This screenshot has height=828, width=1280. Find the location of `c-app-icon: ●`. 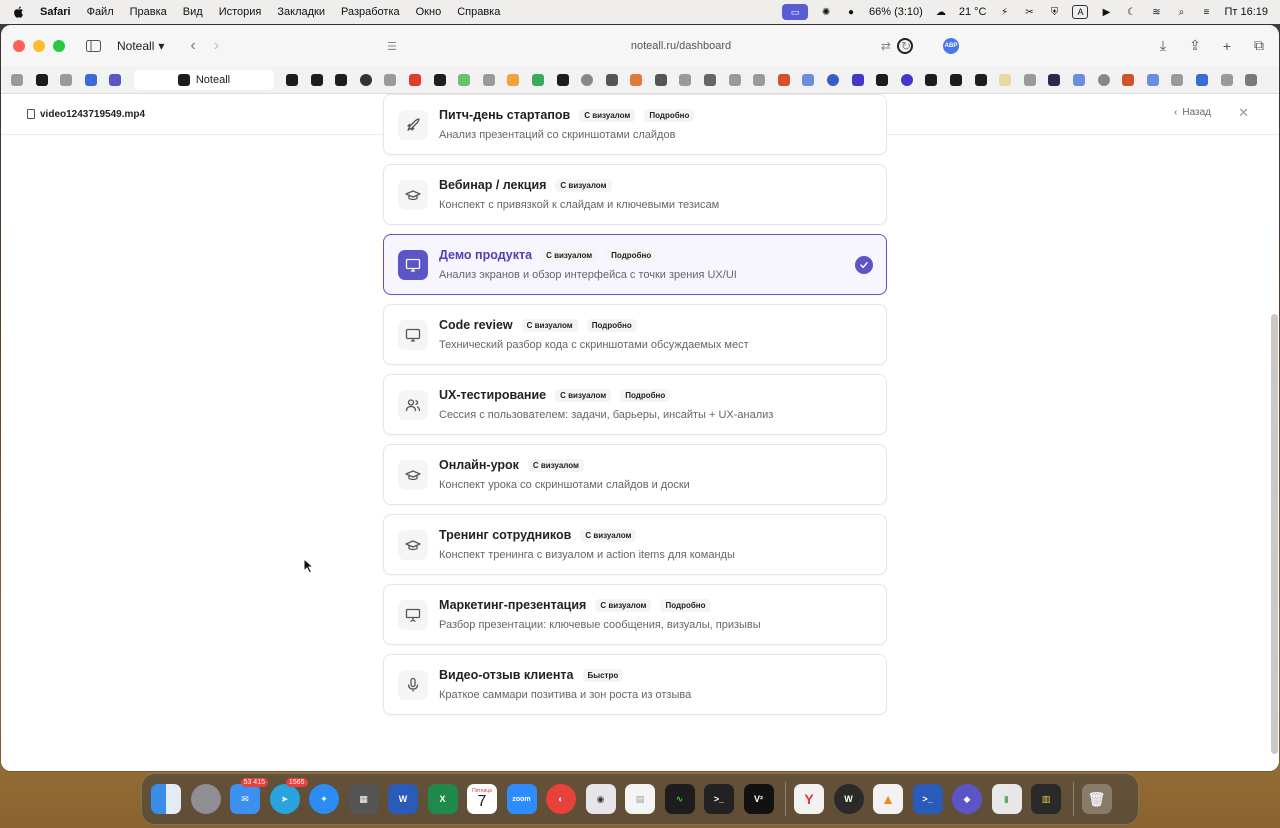

c-app-icon: ● is located at coordinates (851, 12).